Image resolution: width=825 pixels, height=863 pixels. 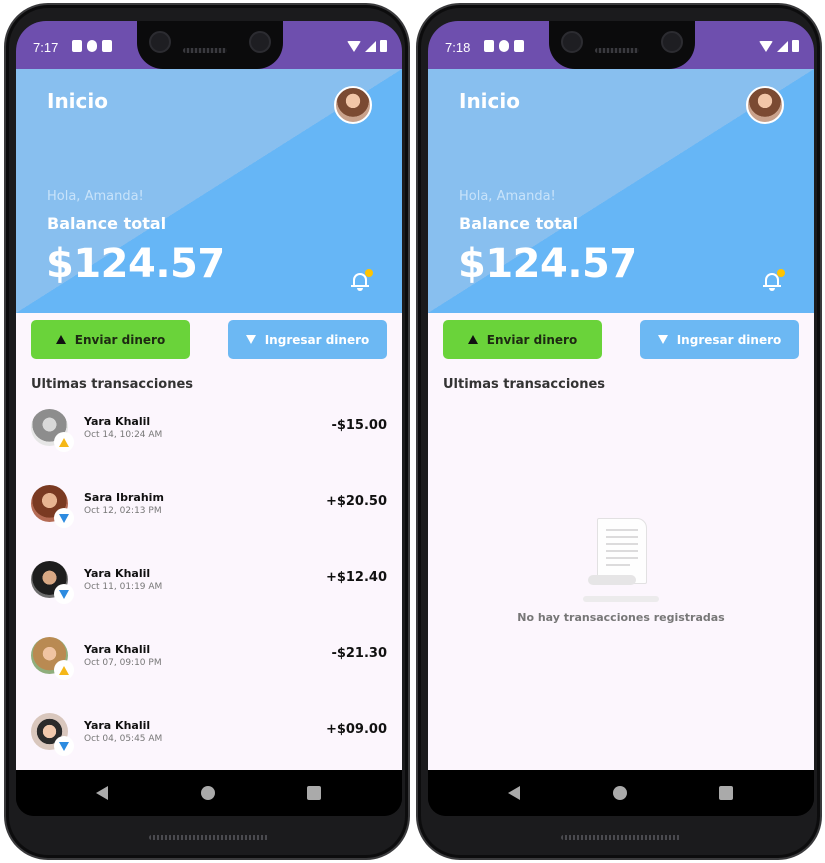 I want to click on transaction-amount: -$15.00, so click(x=359, y=425).